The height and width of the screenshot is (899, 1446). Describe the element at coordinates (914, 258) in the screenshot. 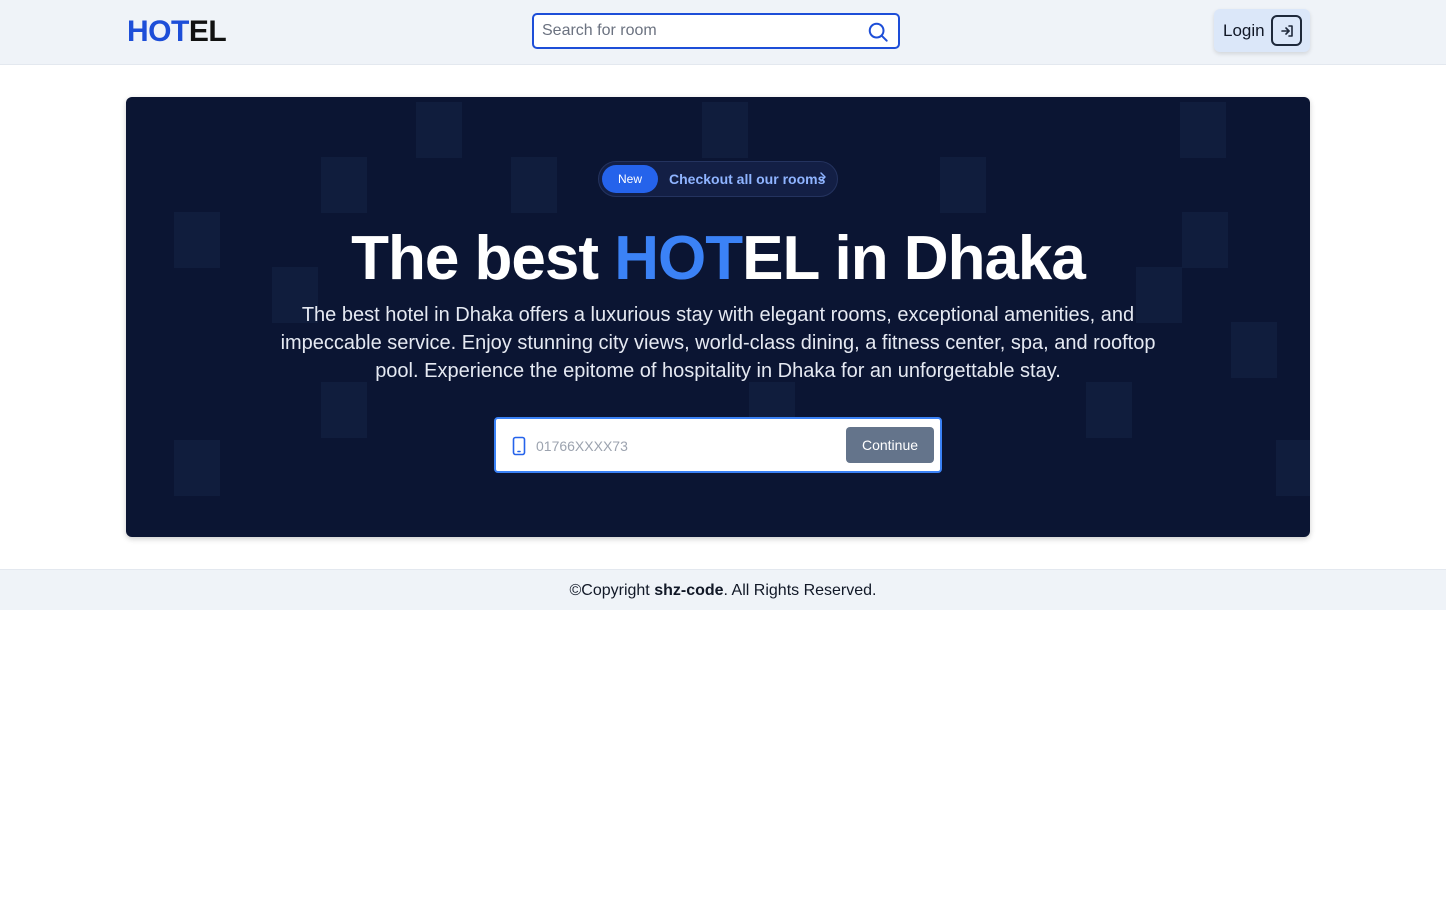

I see `headline-part-2: EL in Dhaka` at that location.